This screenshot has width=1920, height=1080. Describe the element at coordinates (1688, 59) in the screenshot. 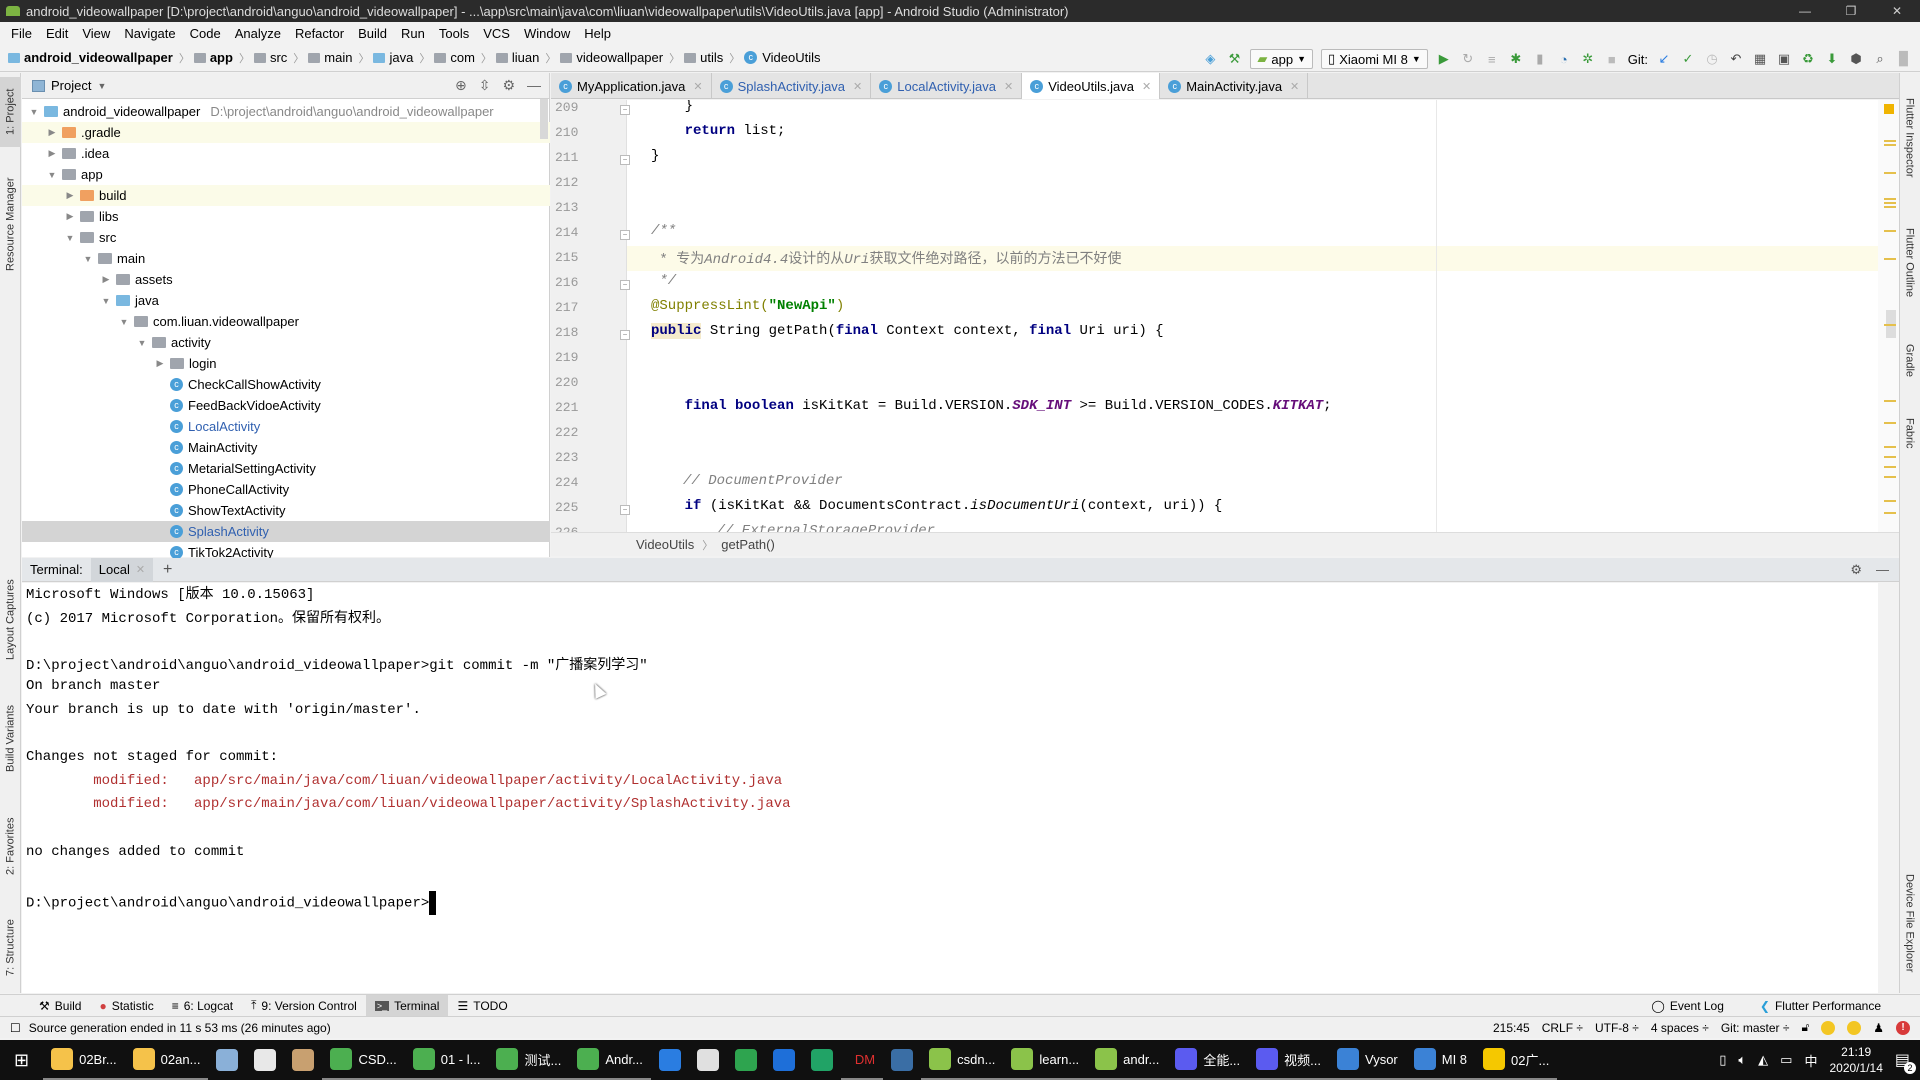

I see `git-commit-icon: ✓` at that location.